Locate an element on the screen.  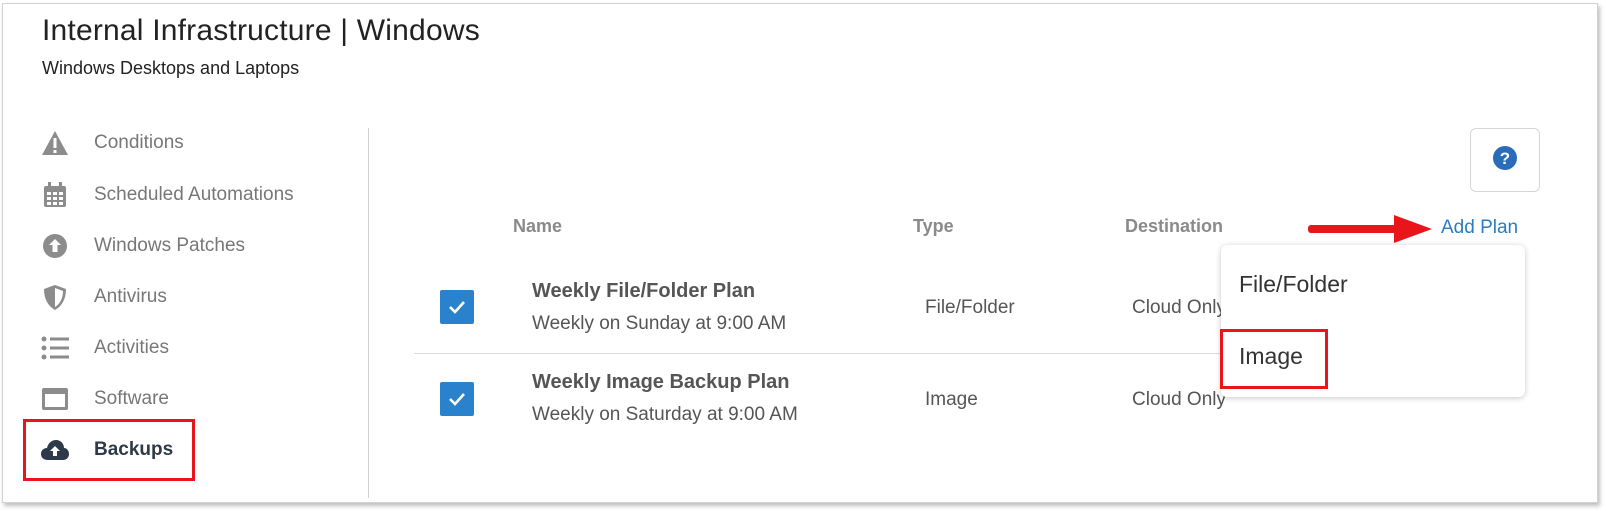
warning-icon is located at coordinates (55, 143).